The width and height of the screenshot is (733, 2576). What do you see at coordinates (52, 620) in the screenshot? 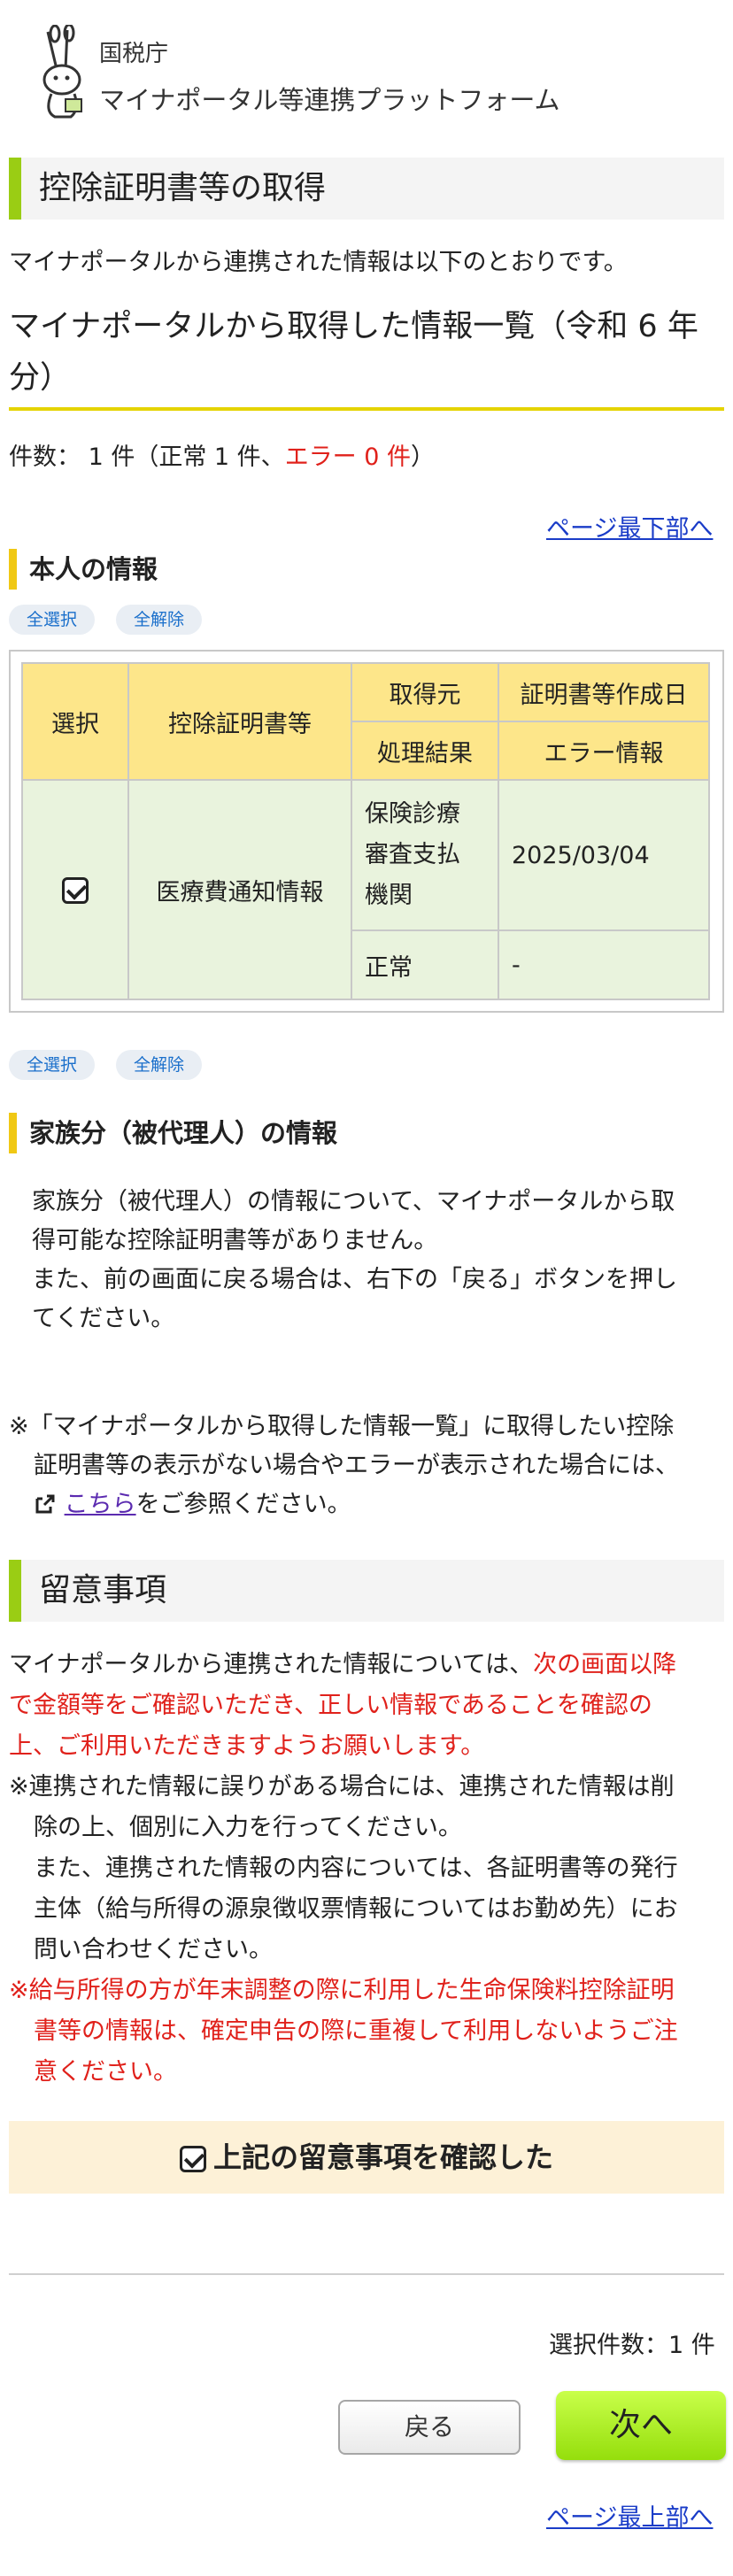
I see `select-all-button: 全選択` at bounding box center [52, 620].